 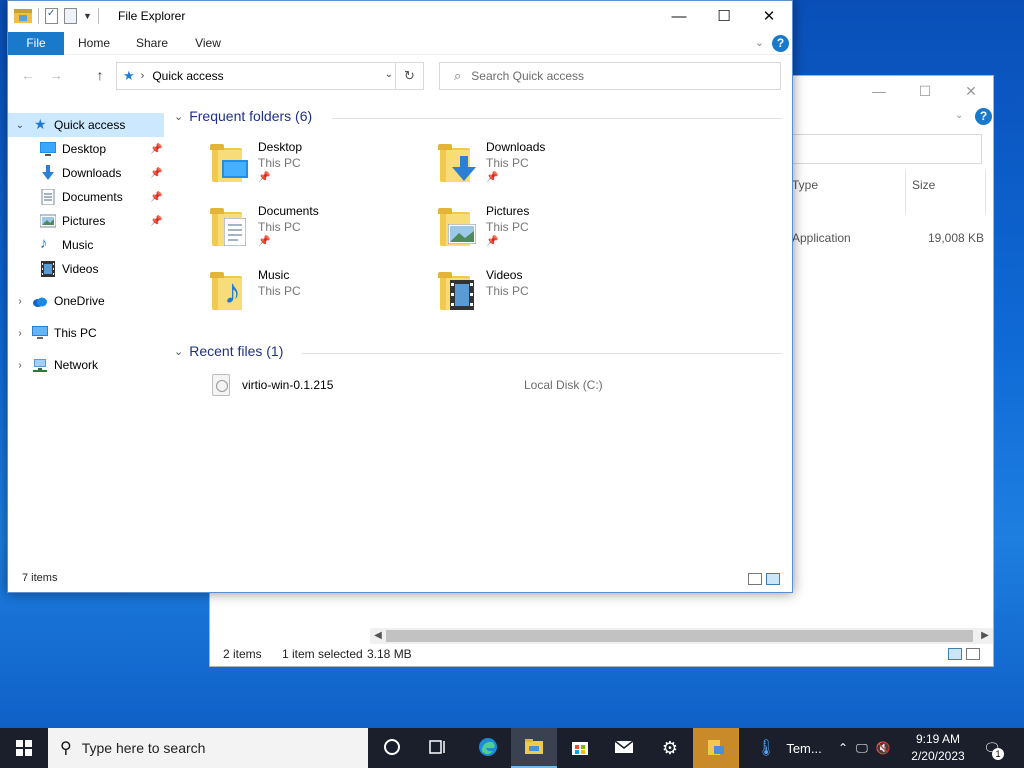 What do you see at coordinates (86, 269) in the screenshot?
I see `sidebar-item-videos: Videos` at bounding box center [86, 269].